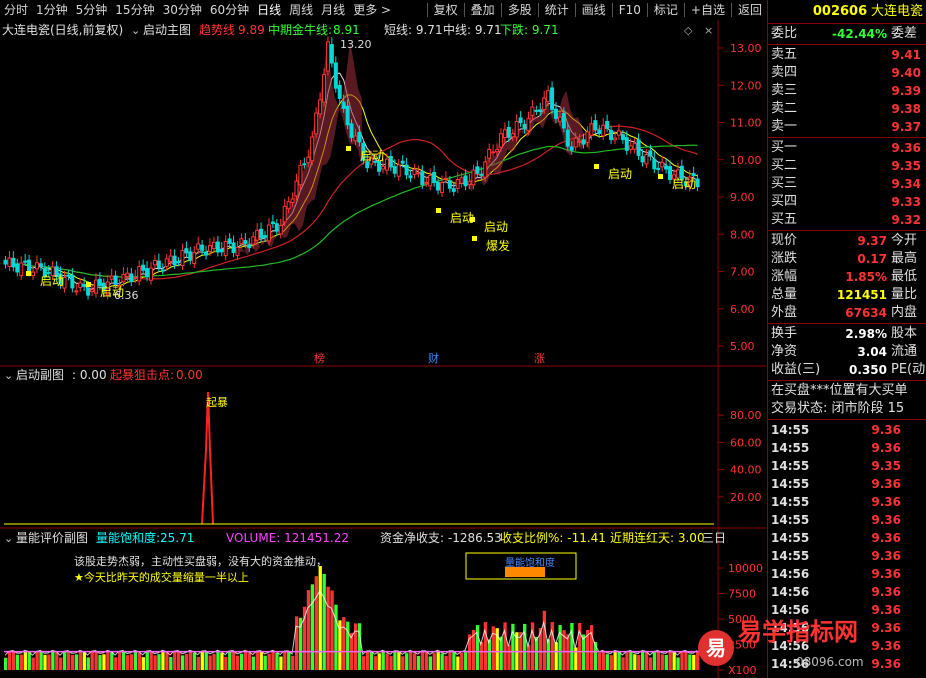  What do you see at coordinates (520, 10) in the screenshot?
I see `toolbar-btn-2: 多股` at bounding box center [520, 10].